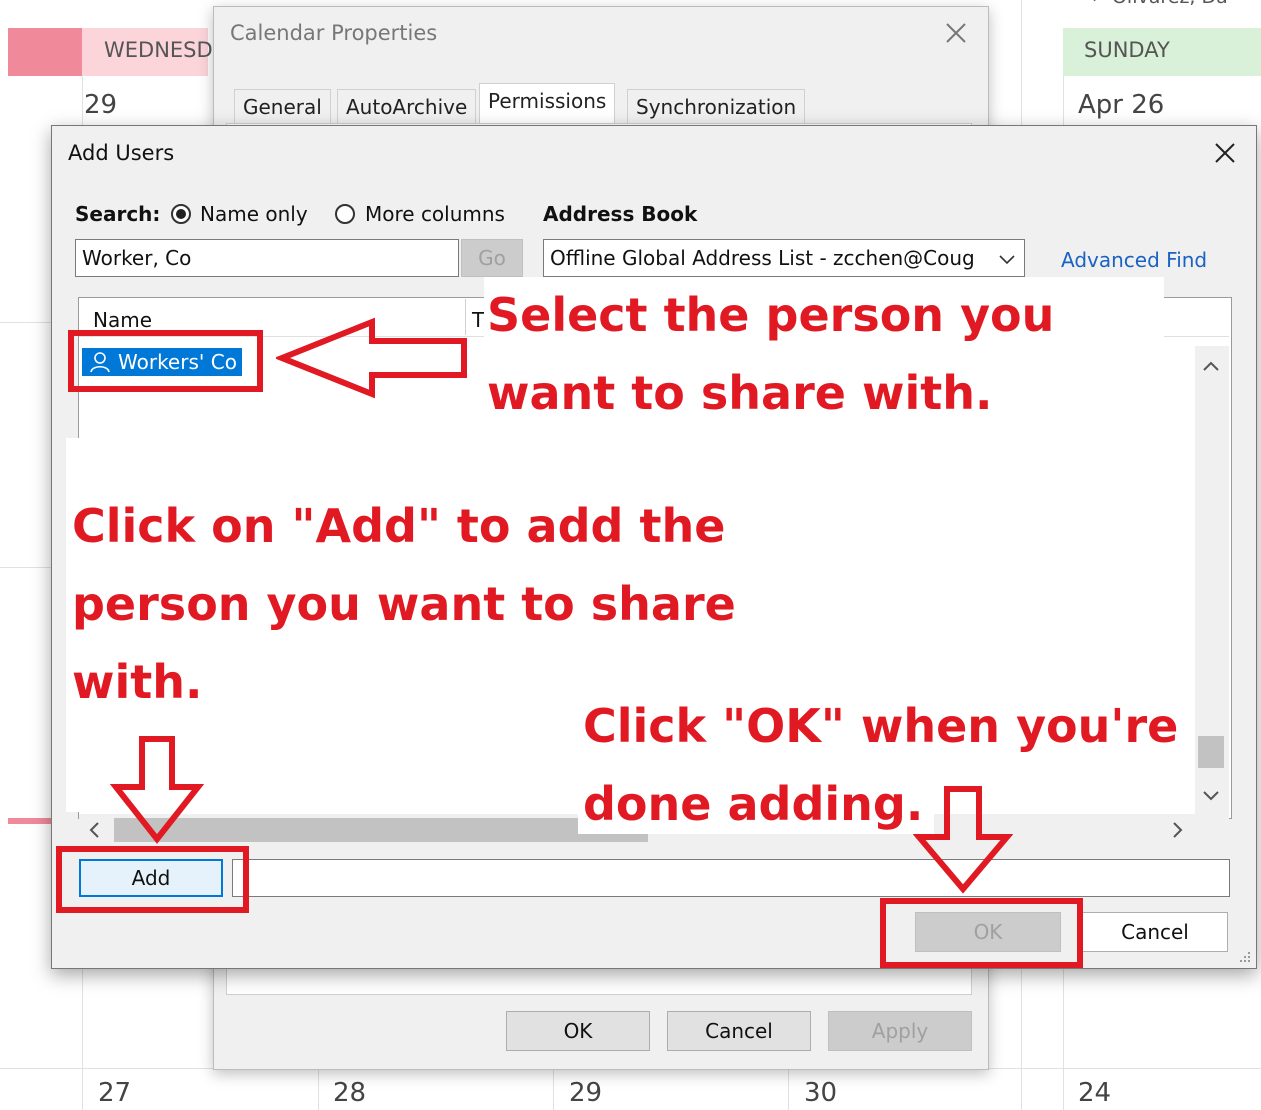 The image size is (1261, 1110). What do you see at coordinates (821, 1093) in the screenshot?
I see `bottom-date: 30` at bounding box center [821, 1093].